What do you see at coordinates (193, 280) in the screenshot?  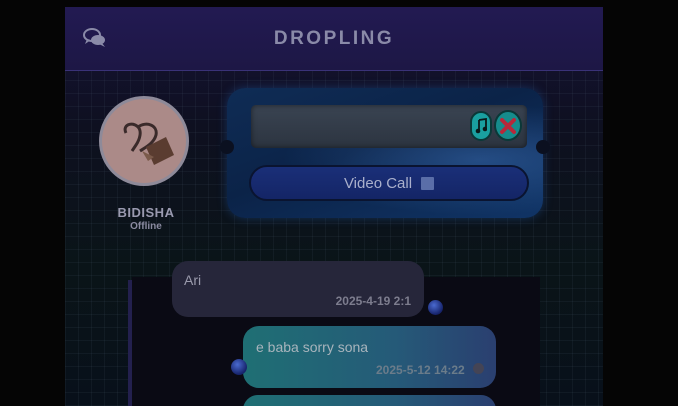 I see `message-text: Ari` at bounding box center [193, 280].